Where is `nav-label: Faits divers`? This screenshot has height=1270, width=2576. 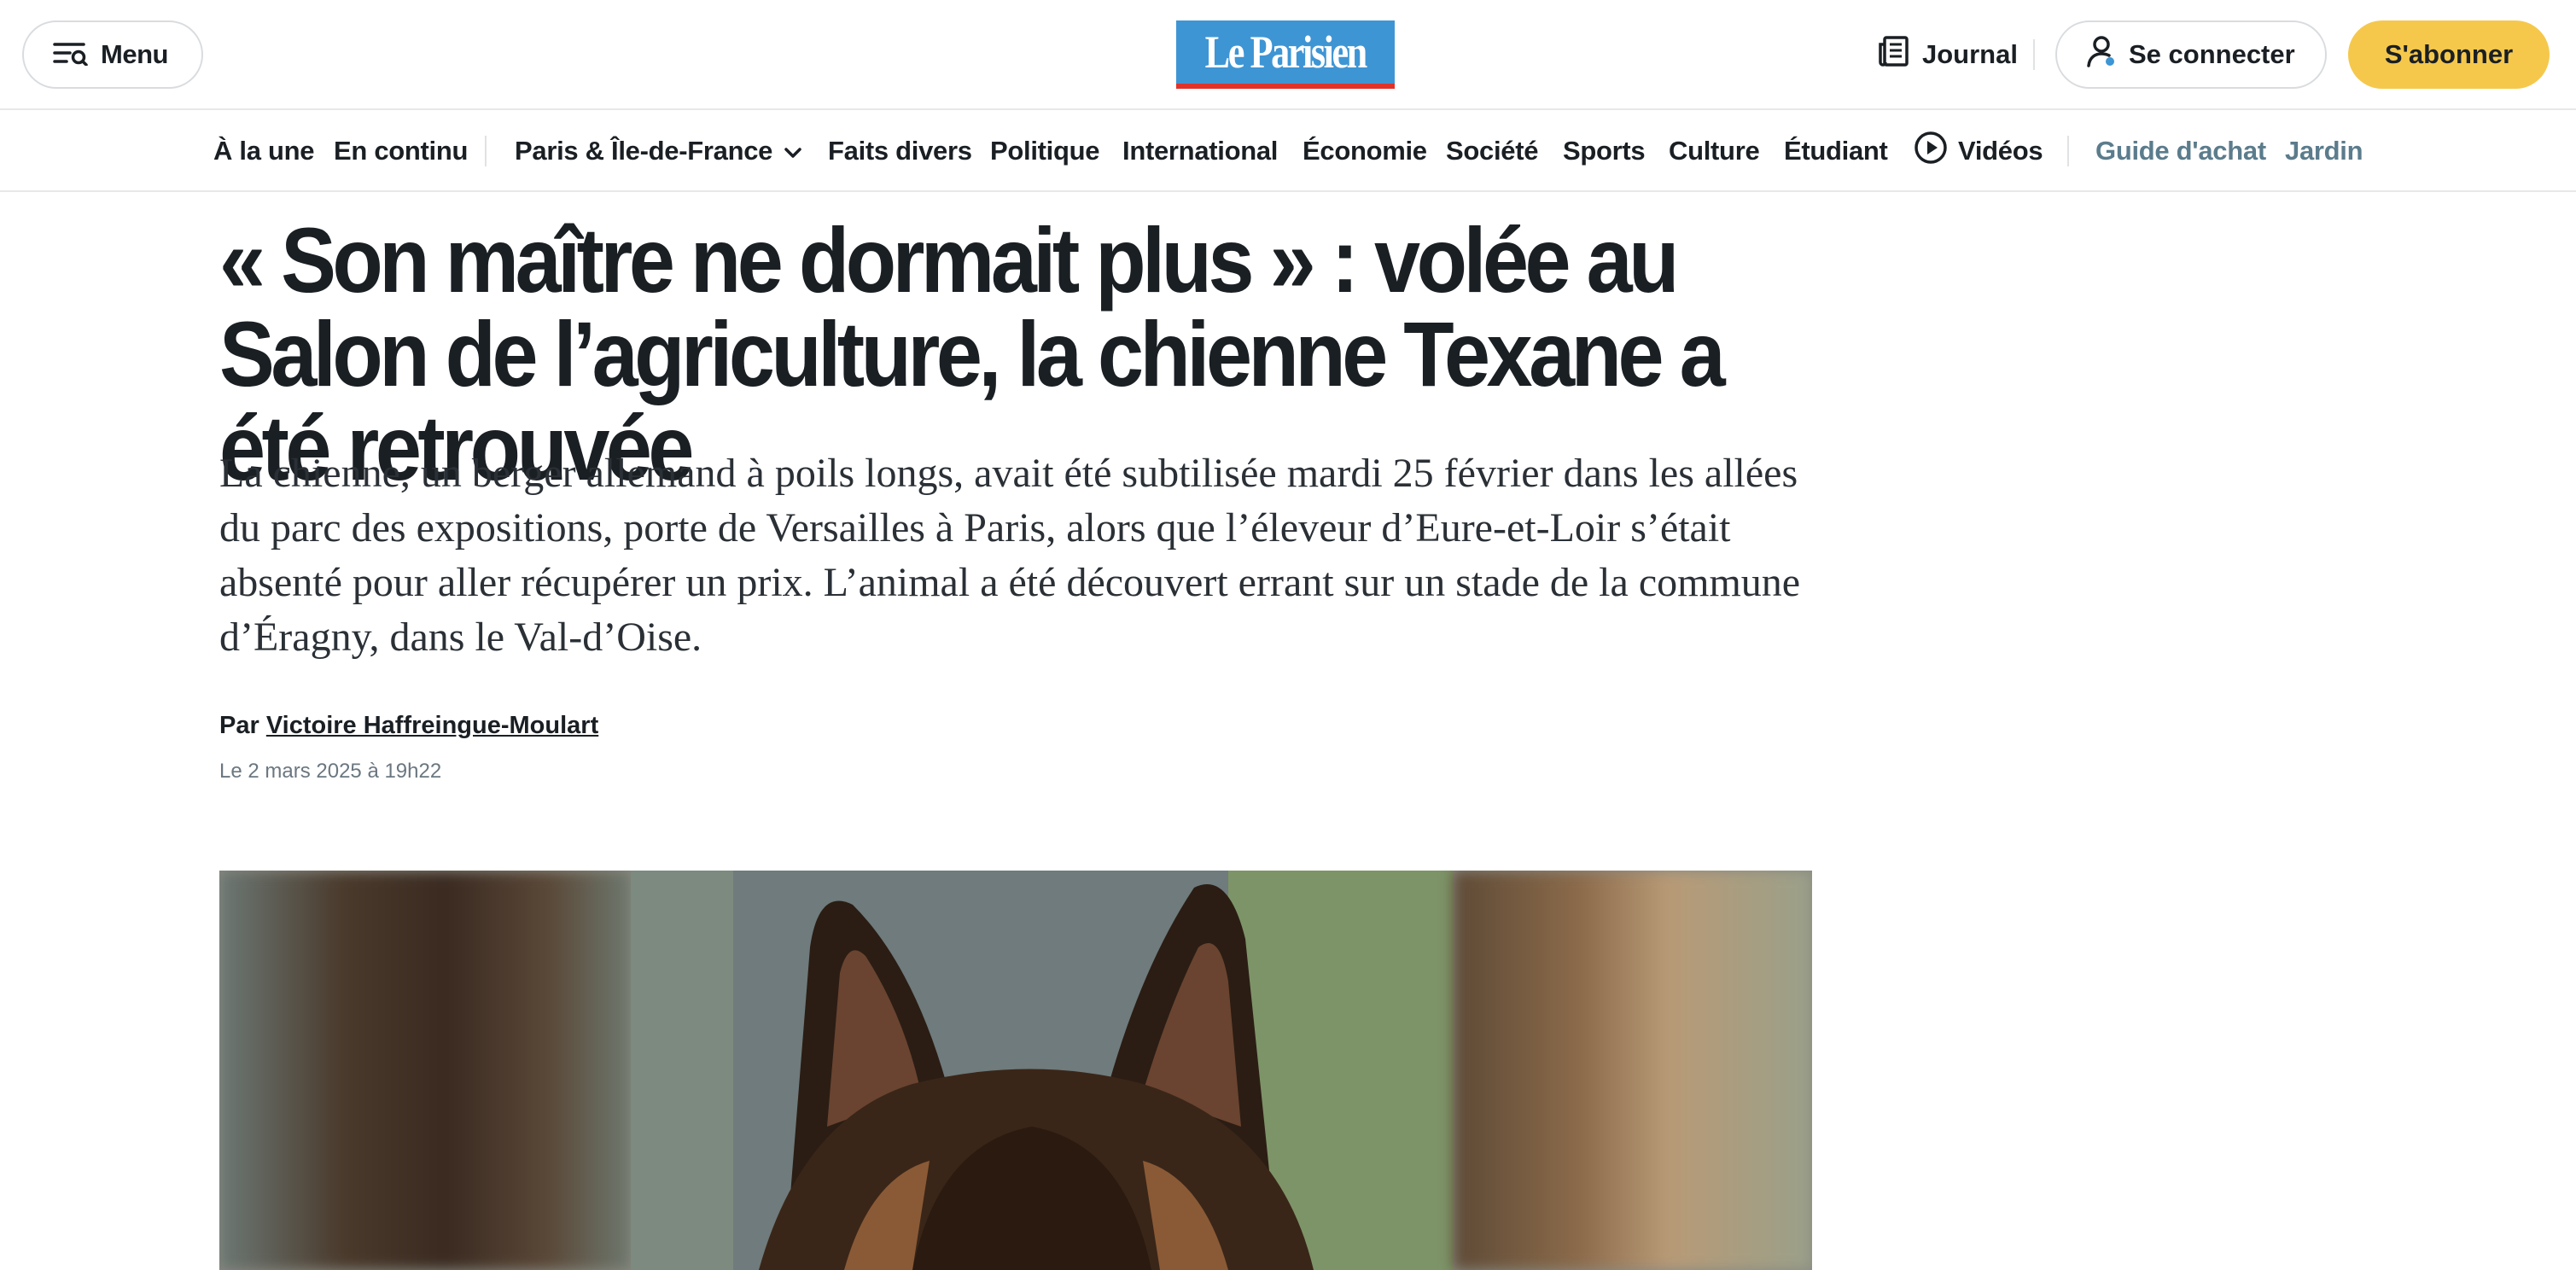 nav-label: Faits divers is located at coordinates (900, 151).